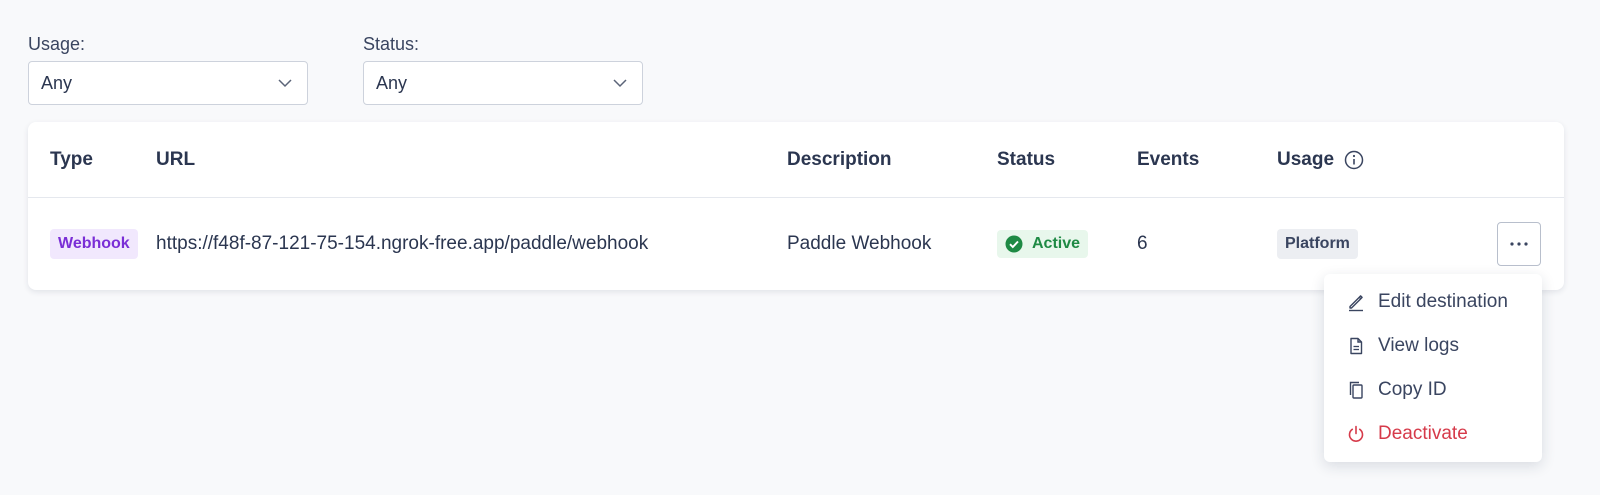  What do you see at coordinates (839, 159) in the screenshot?
I see `column-header-description: Description` at bounding box center [839, 159].